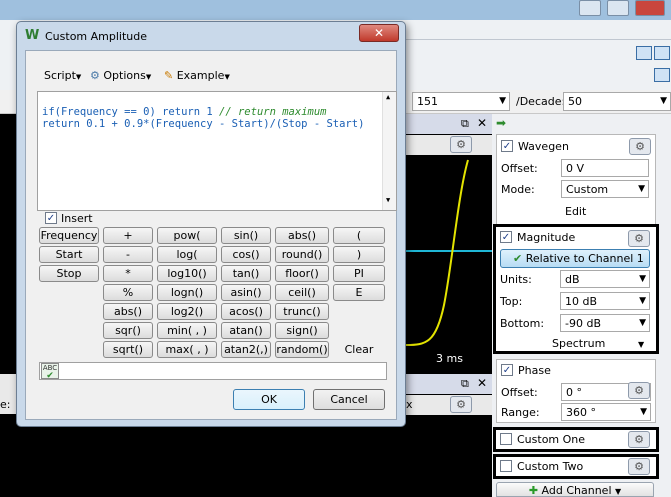 The image size is (671, 497). Describe the element at coordinates (187, 273) in the screenshot. I see `insert-key: log10()` at that location.